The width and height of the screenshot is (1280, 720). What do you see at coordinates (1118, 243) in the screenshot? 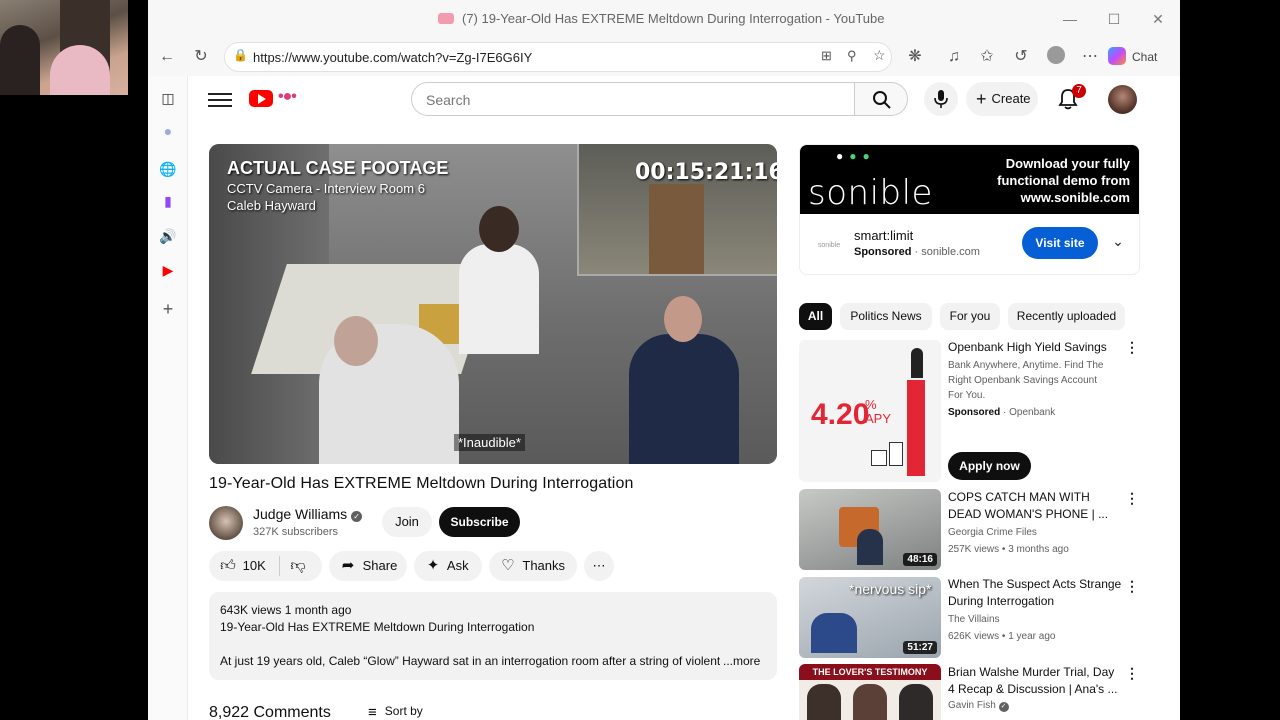
I see `chevron-down-icon: ⌄` at bounding box center [1118, 243].